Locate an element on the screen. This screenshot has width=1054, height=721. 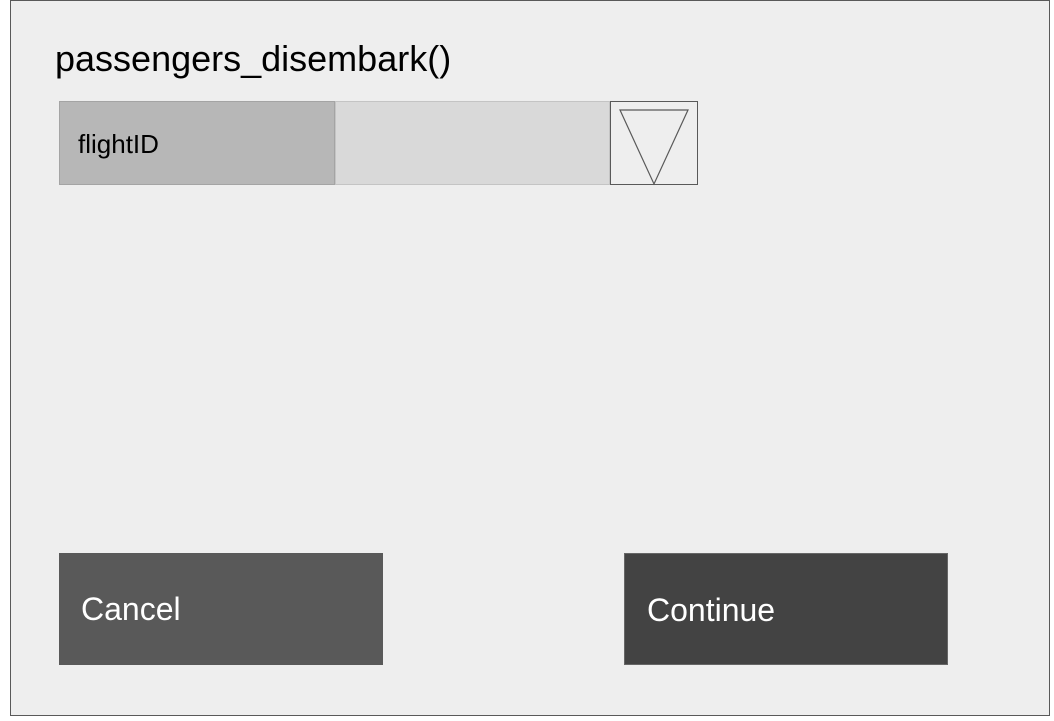
continue-button: Continue is located at coordinates (786, 609).